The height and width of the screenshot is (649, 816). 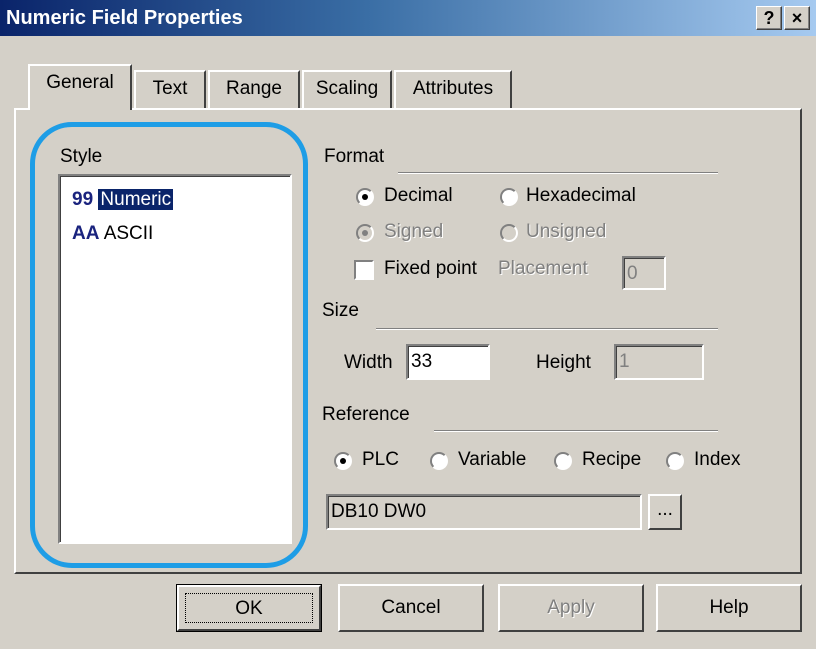 I want to click on placement-value: 0, so click(x=632, y=273).